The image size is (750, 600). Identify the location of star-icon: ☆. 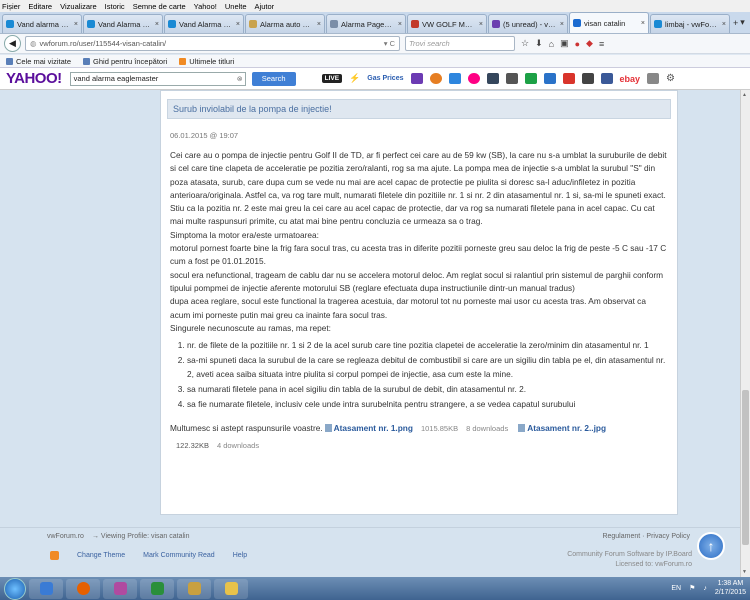
(525, 43).